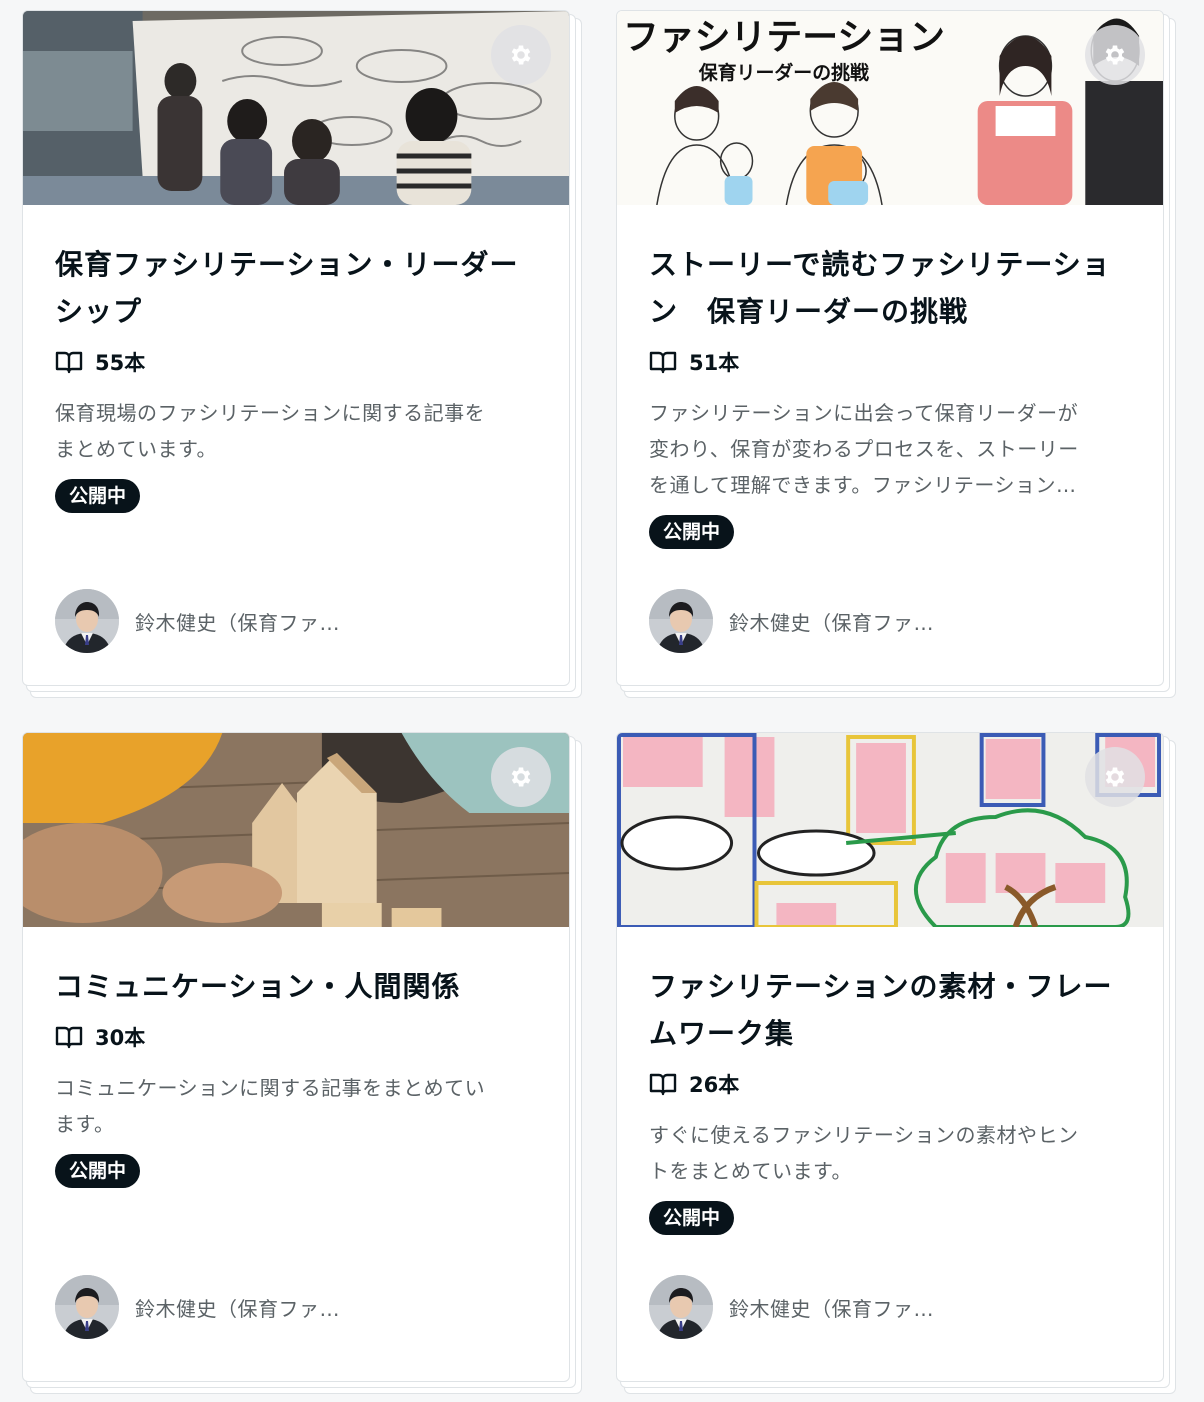 The width and height of the screenshot is (1204, 1402). Describe the element at coordinates (750, 1171) in the screenshot. I see `card-description-line: トをまとめています。` at that location.